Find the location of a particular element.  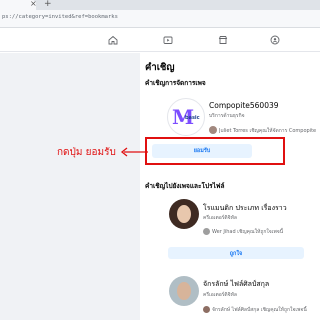

like-button: ถูกใจ is located at coordinates (236, 253).